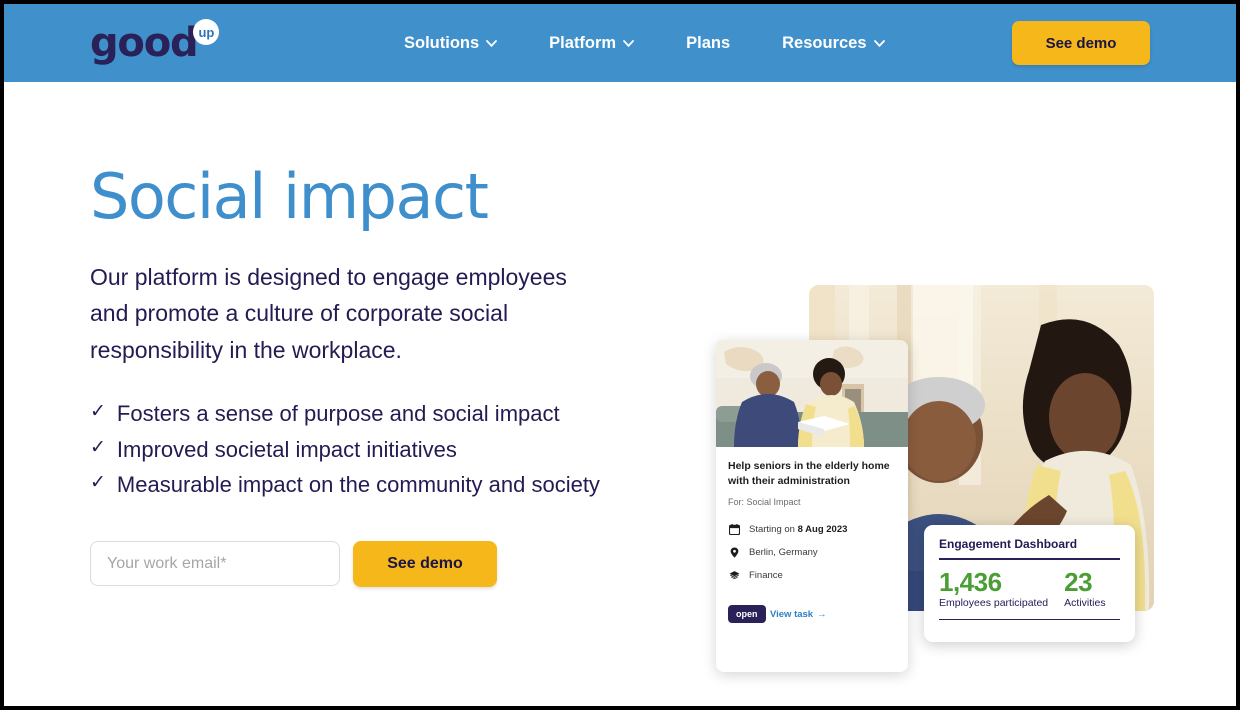  What do you see at coordinates (1085, 602) in the screenshot?
I see `stat-label: Activities` at bounding box center [1085, 602].